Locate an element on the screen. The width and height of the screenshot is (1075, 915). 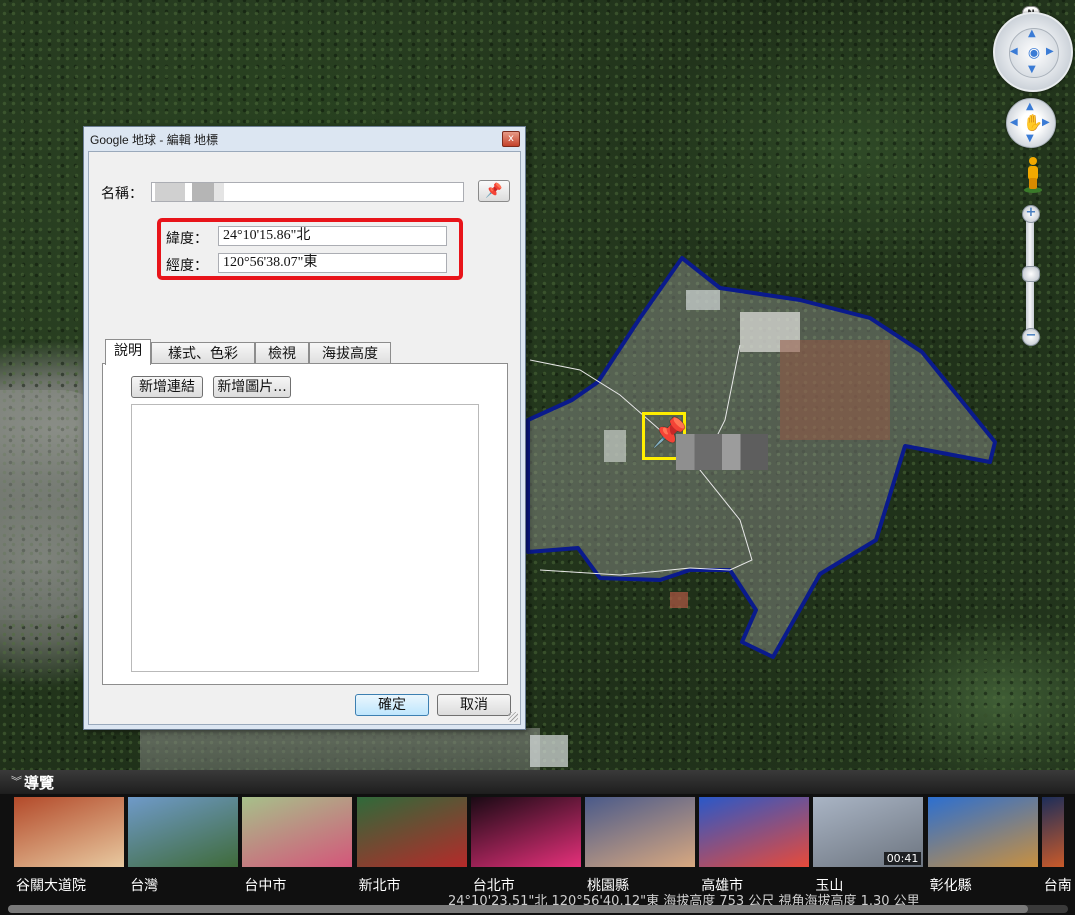
tab-view: 檢視 is located at coordinates (282, 353).